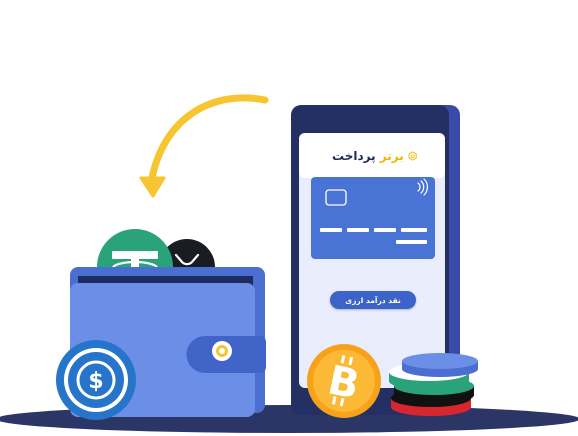  I want to click on usdc-coin-icon: $, so click(96, 380).